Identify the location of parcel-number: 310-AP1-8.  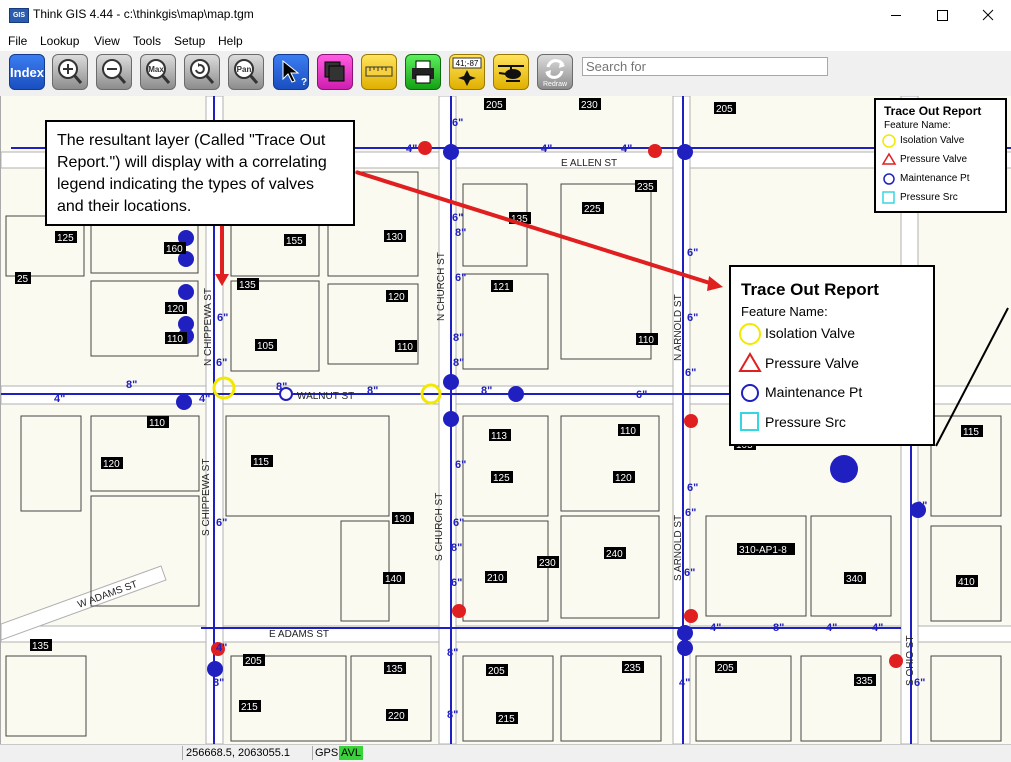
(766, 549).